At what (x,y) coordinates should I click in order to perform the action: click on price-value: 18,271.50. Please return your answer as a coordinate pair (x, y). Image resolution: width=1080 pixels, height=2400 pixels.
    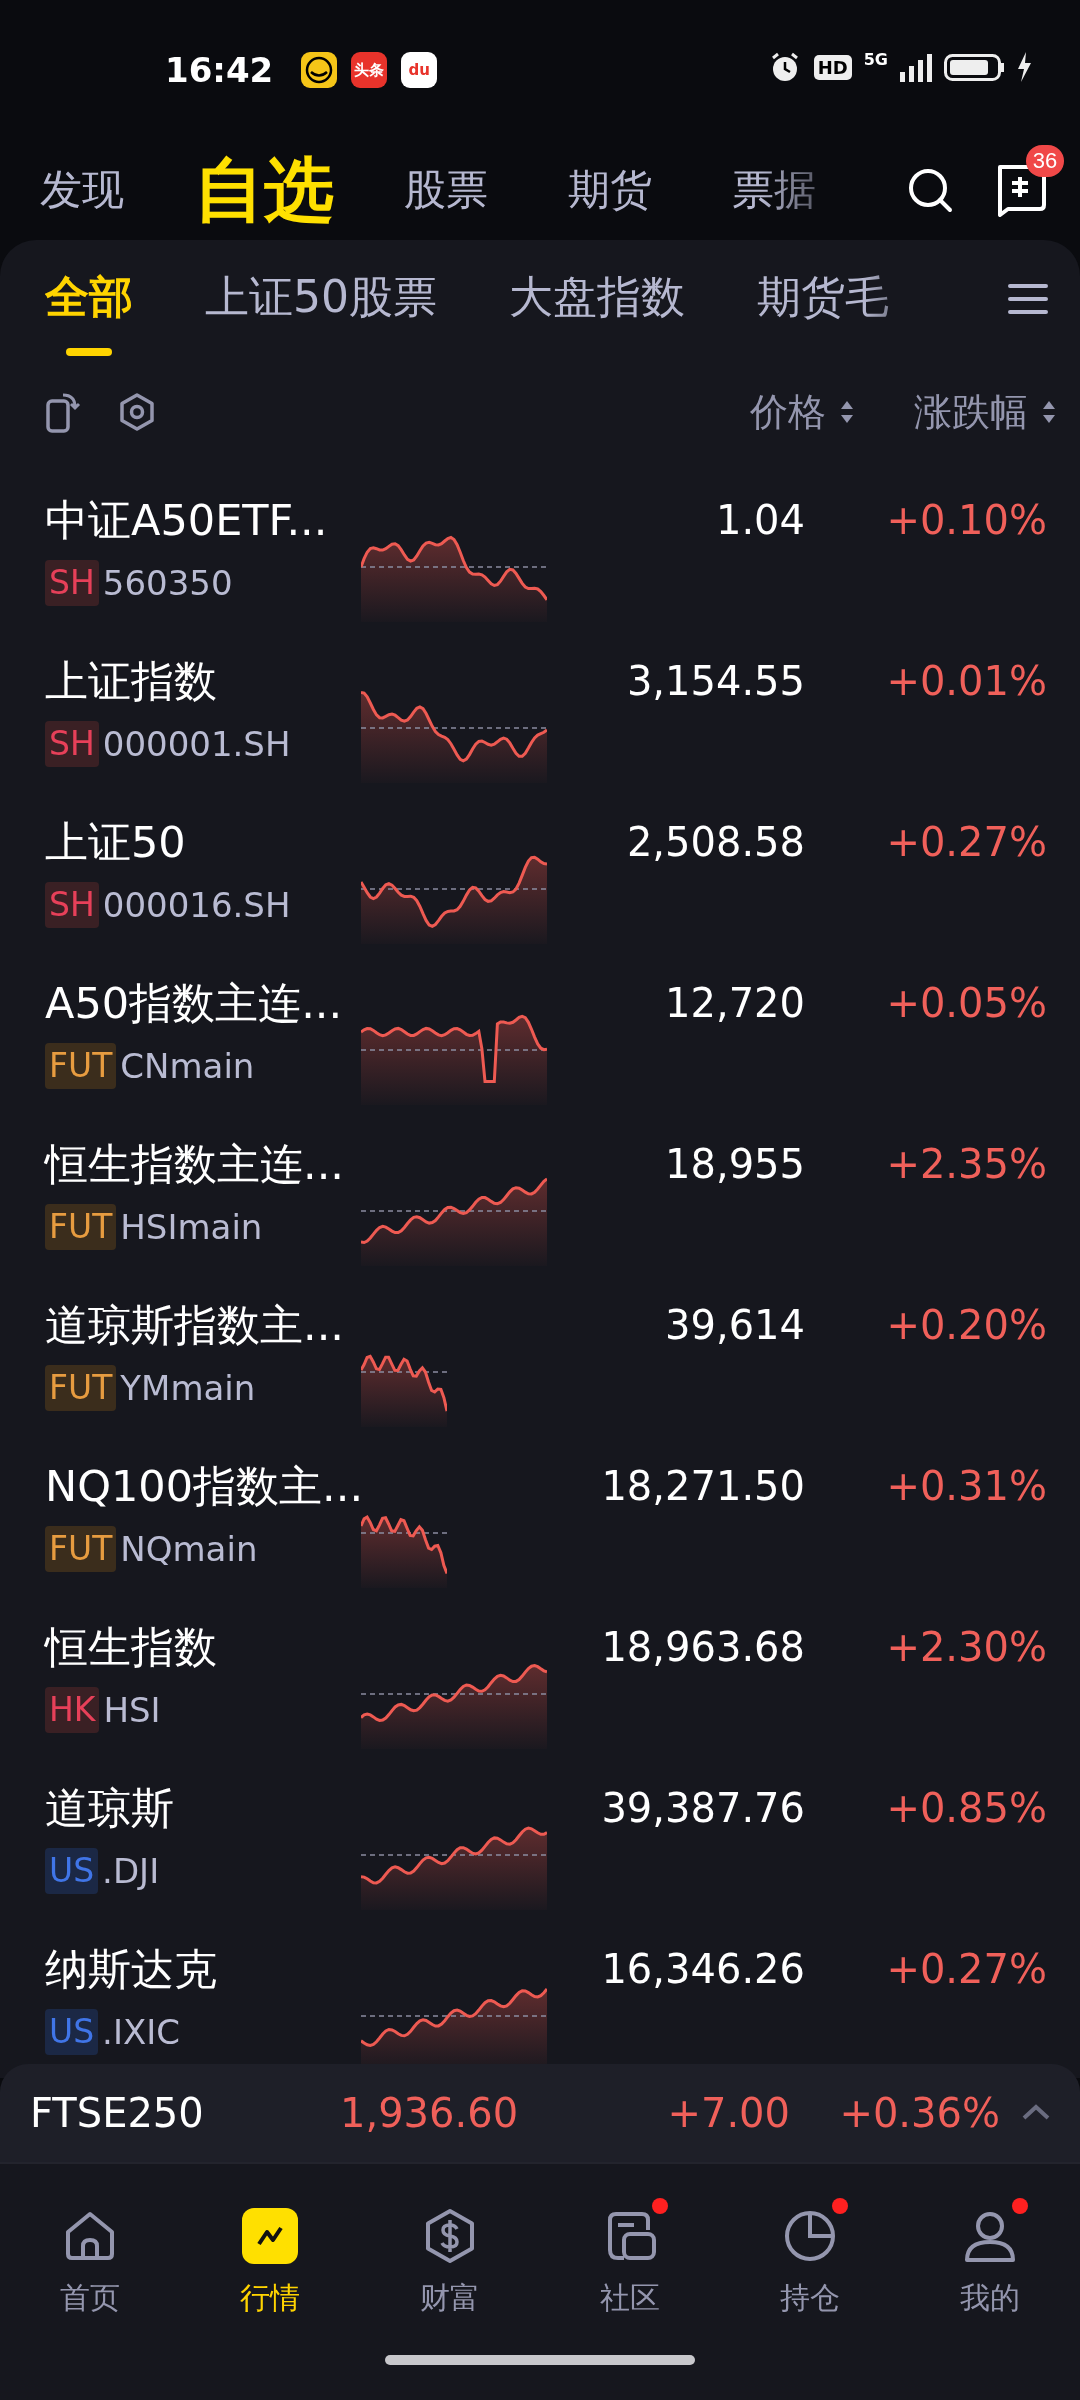
    Looking at the image, I should click on (702, 1486).